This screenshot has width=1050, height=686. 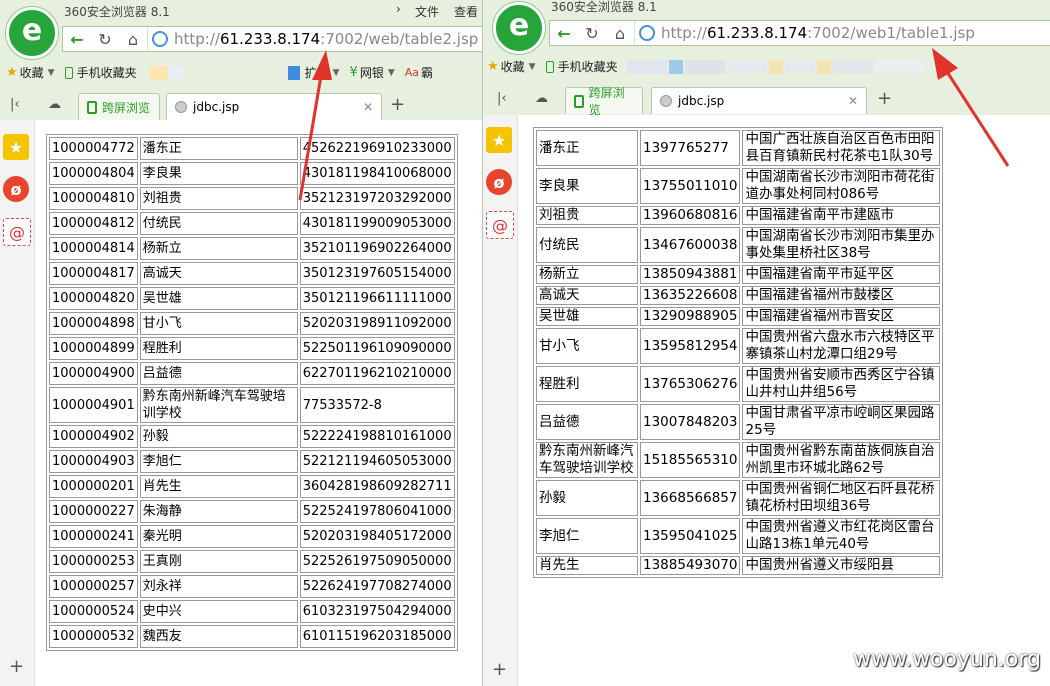 What do you see at coordinates (252, 561) in the screenshot?
I see `table-row: 1000000253 王真刚 522526197509050000` at bounding box center [252, 561].